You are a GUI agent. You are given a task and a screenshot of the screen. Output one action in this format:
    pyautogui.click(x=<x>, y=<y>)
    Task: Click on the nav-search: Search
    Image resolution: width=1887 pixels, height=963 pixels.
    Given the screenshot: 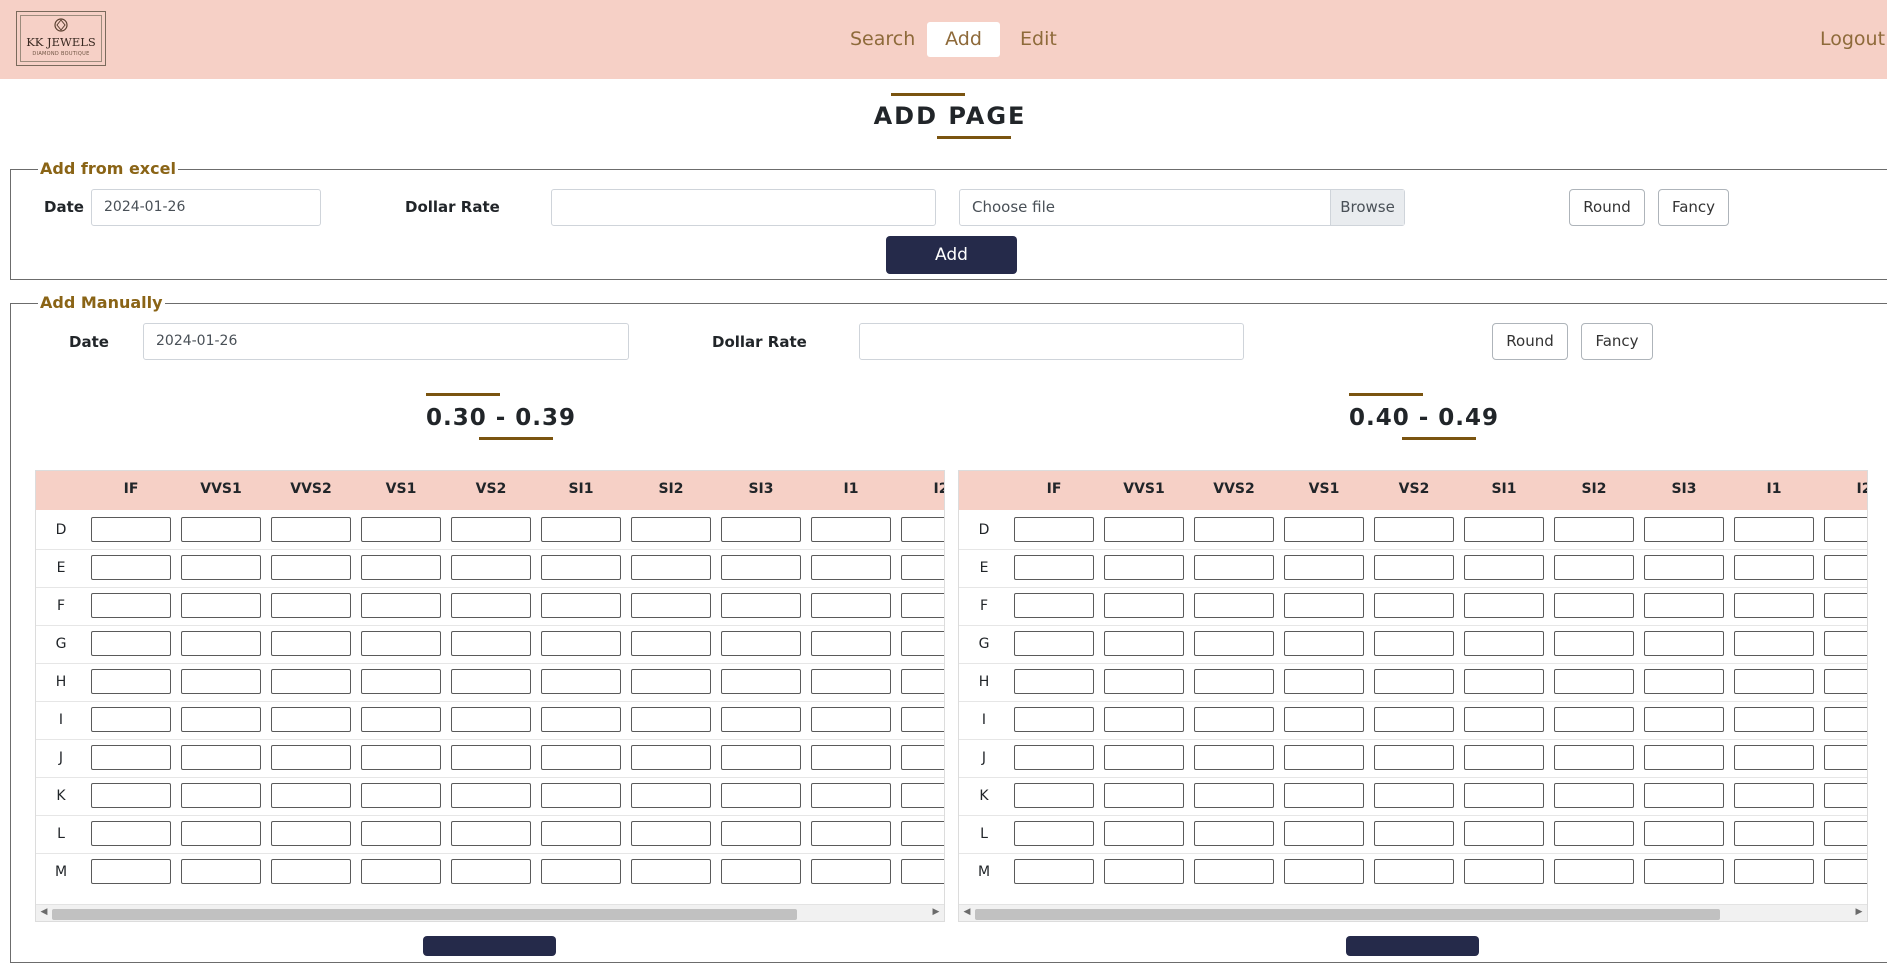 What is the action you would take?
    pyautogui.click(x=882, y=39)
    